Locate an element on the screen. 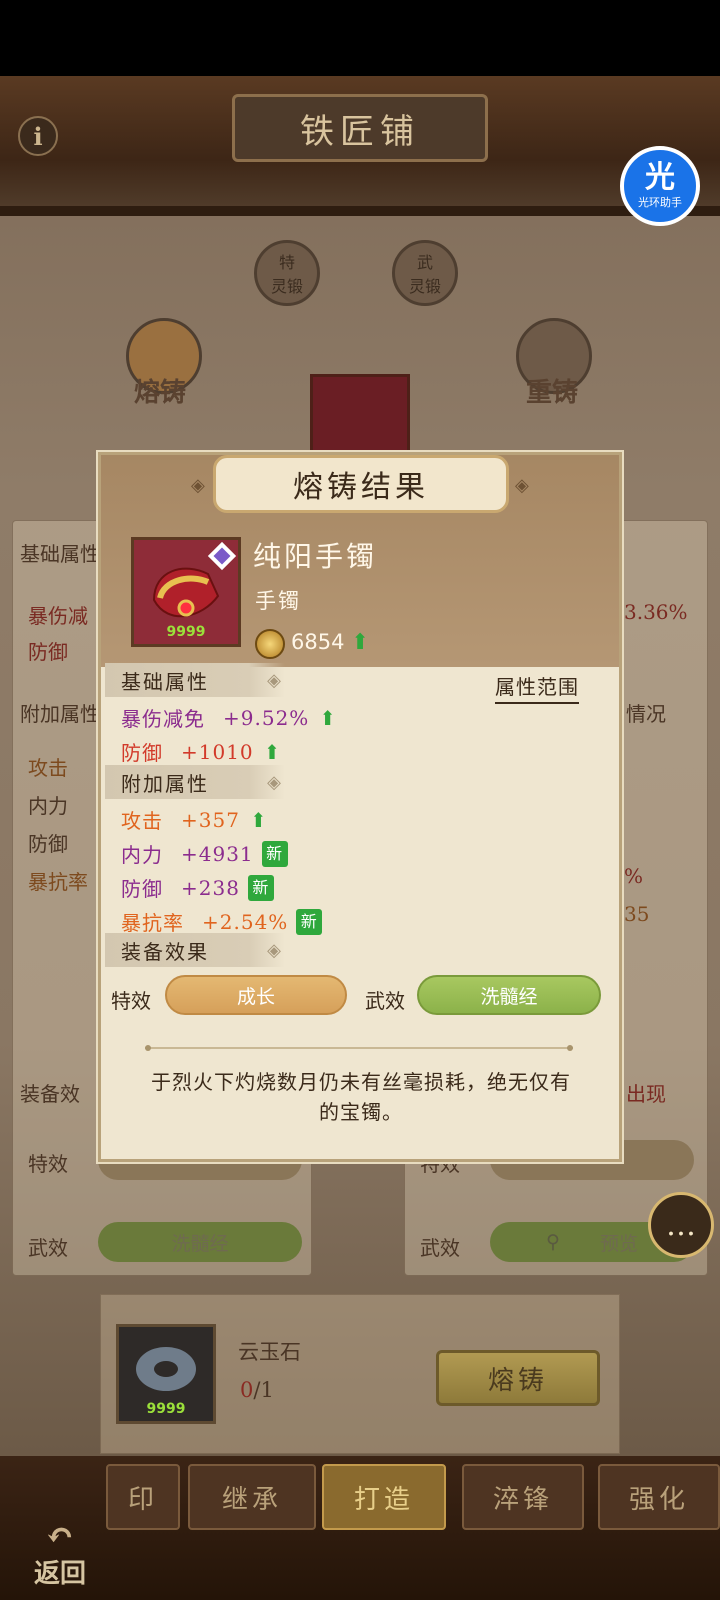 Image resolution: width=720 pixels, height=1600 pixels. cloud-jade-stone-icon: 9999 is located at coordinates (166, 1374).